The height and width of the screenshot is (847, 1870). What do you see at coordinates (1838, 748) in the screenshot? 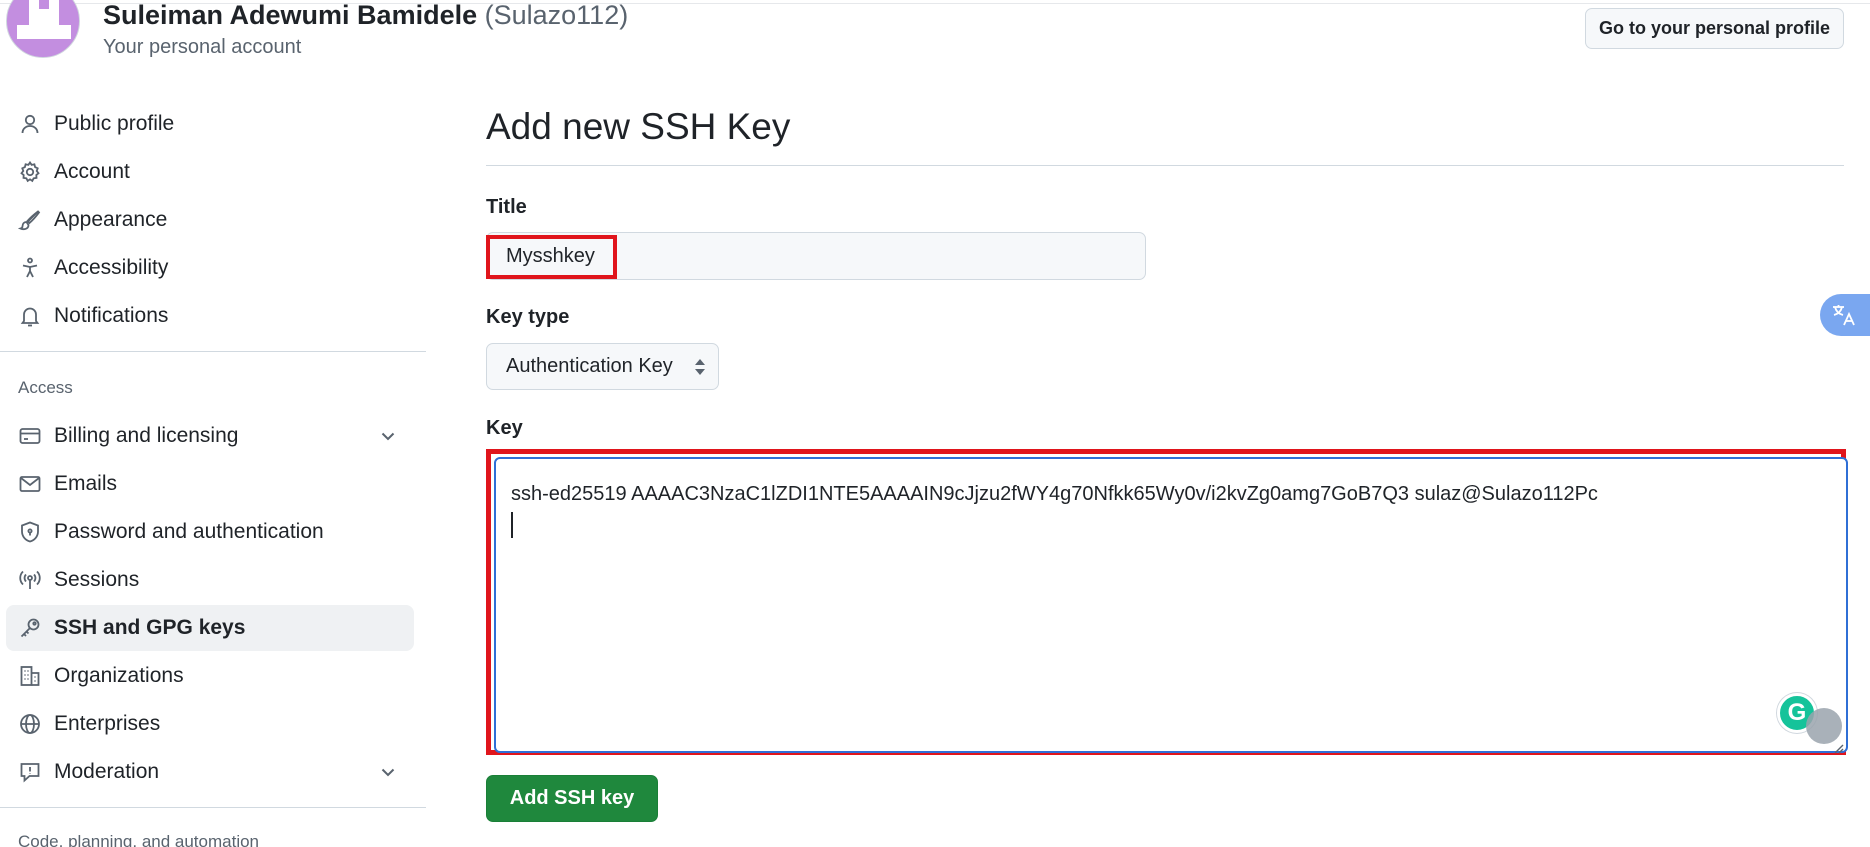
I see `resize-grip-icon` at bounding box center [1838, 748].